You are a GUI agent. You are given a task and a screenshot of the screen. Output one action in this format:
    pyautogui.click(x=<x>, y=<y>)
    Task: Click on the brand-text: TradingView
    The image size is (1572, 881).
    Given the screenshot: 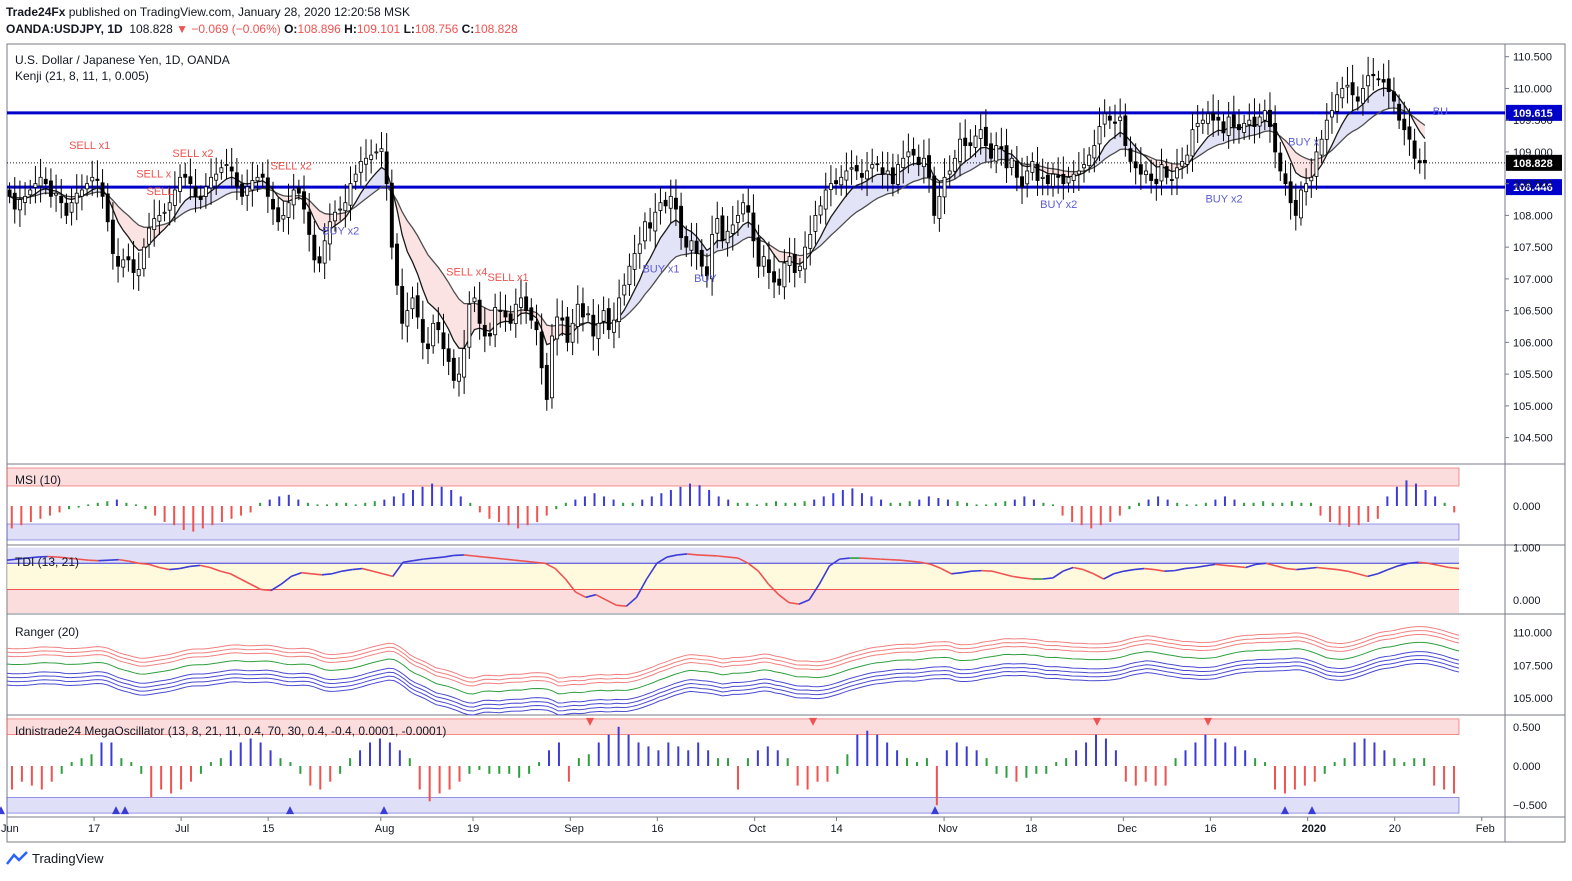 What is the action you would take?
    pyautogui.click(x=68, y=858)
    